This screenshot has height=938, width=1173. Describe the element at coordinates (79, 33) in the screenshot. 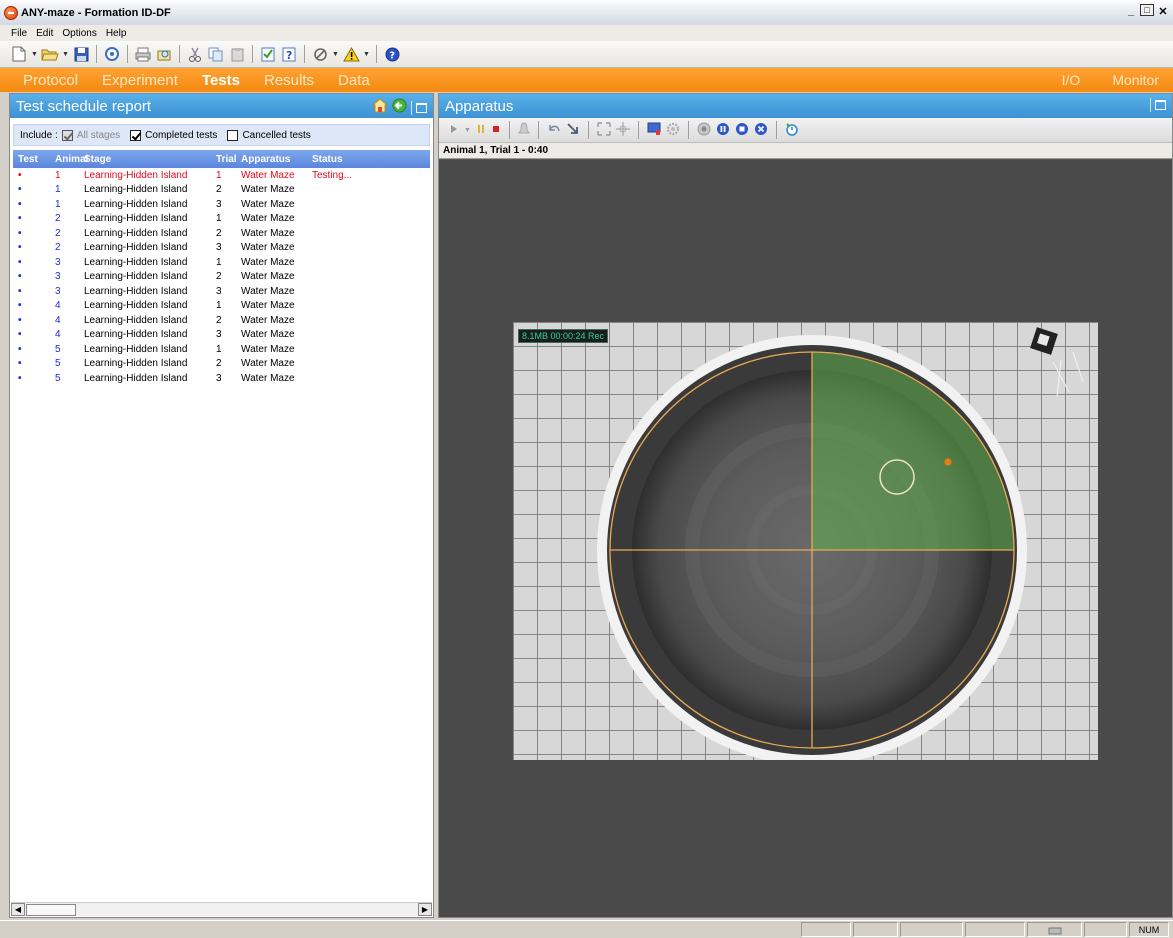

I see `menu-options: Options` at that location.